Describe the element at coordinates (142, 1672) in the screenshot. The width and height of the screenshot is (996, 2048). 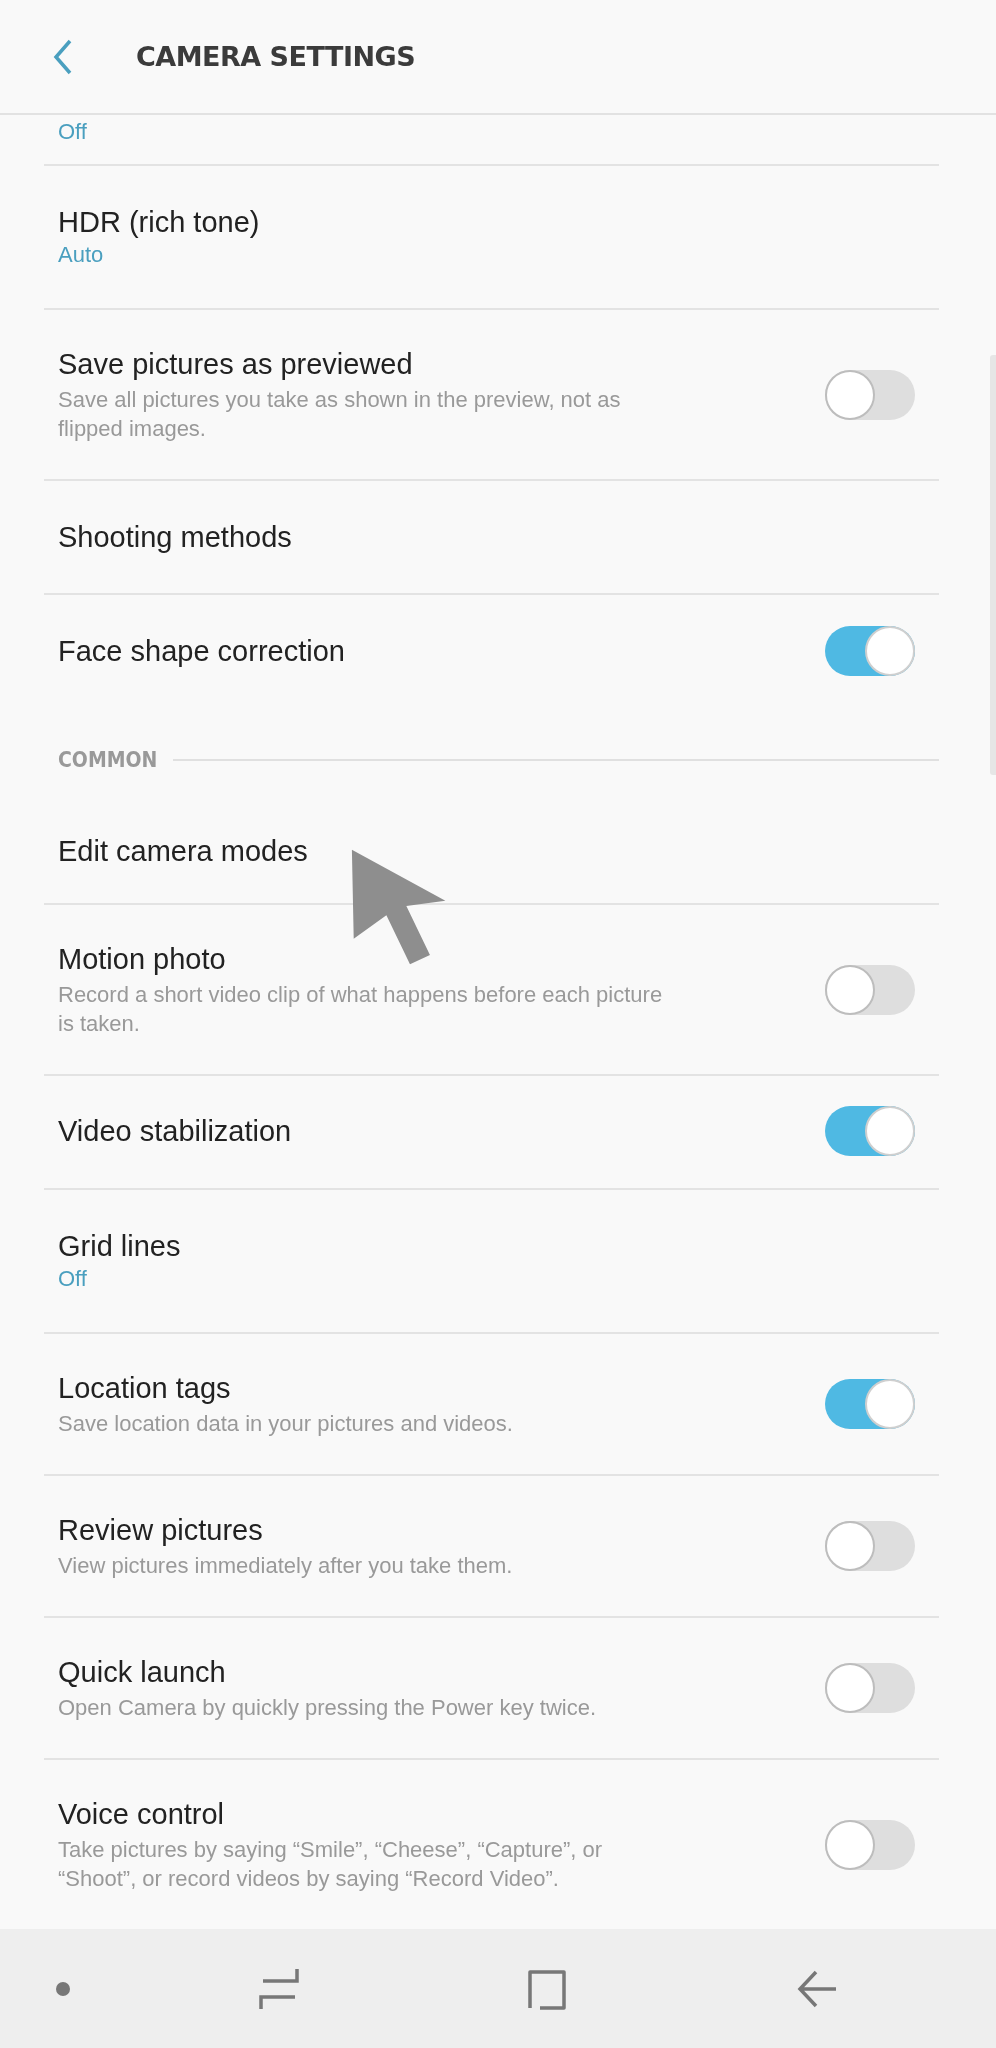
I see `setting-title: Quick launch` at that location.